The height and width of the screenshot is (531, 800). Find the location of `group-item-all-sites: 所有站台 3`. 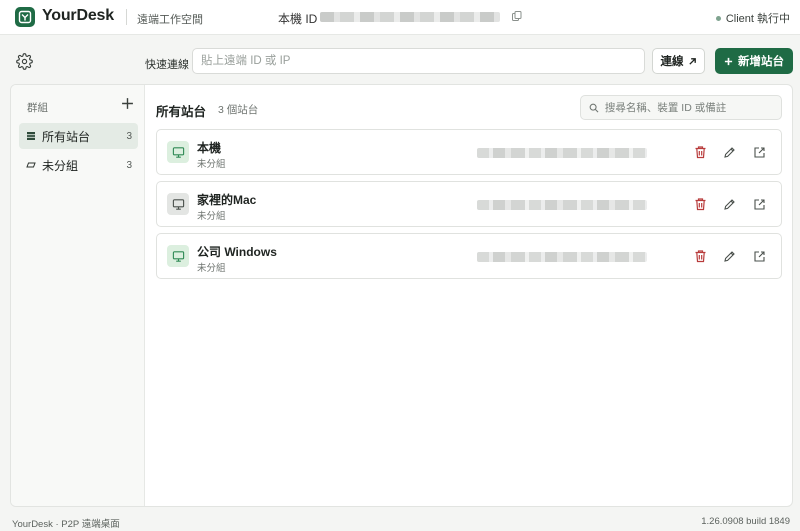

group-item-all-sites: 所有站台 3 is located at coordinates (78, 136).